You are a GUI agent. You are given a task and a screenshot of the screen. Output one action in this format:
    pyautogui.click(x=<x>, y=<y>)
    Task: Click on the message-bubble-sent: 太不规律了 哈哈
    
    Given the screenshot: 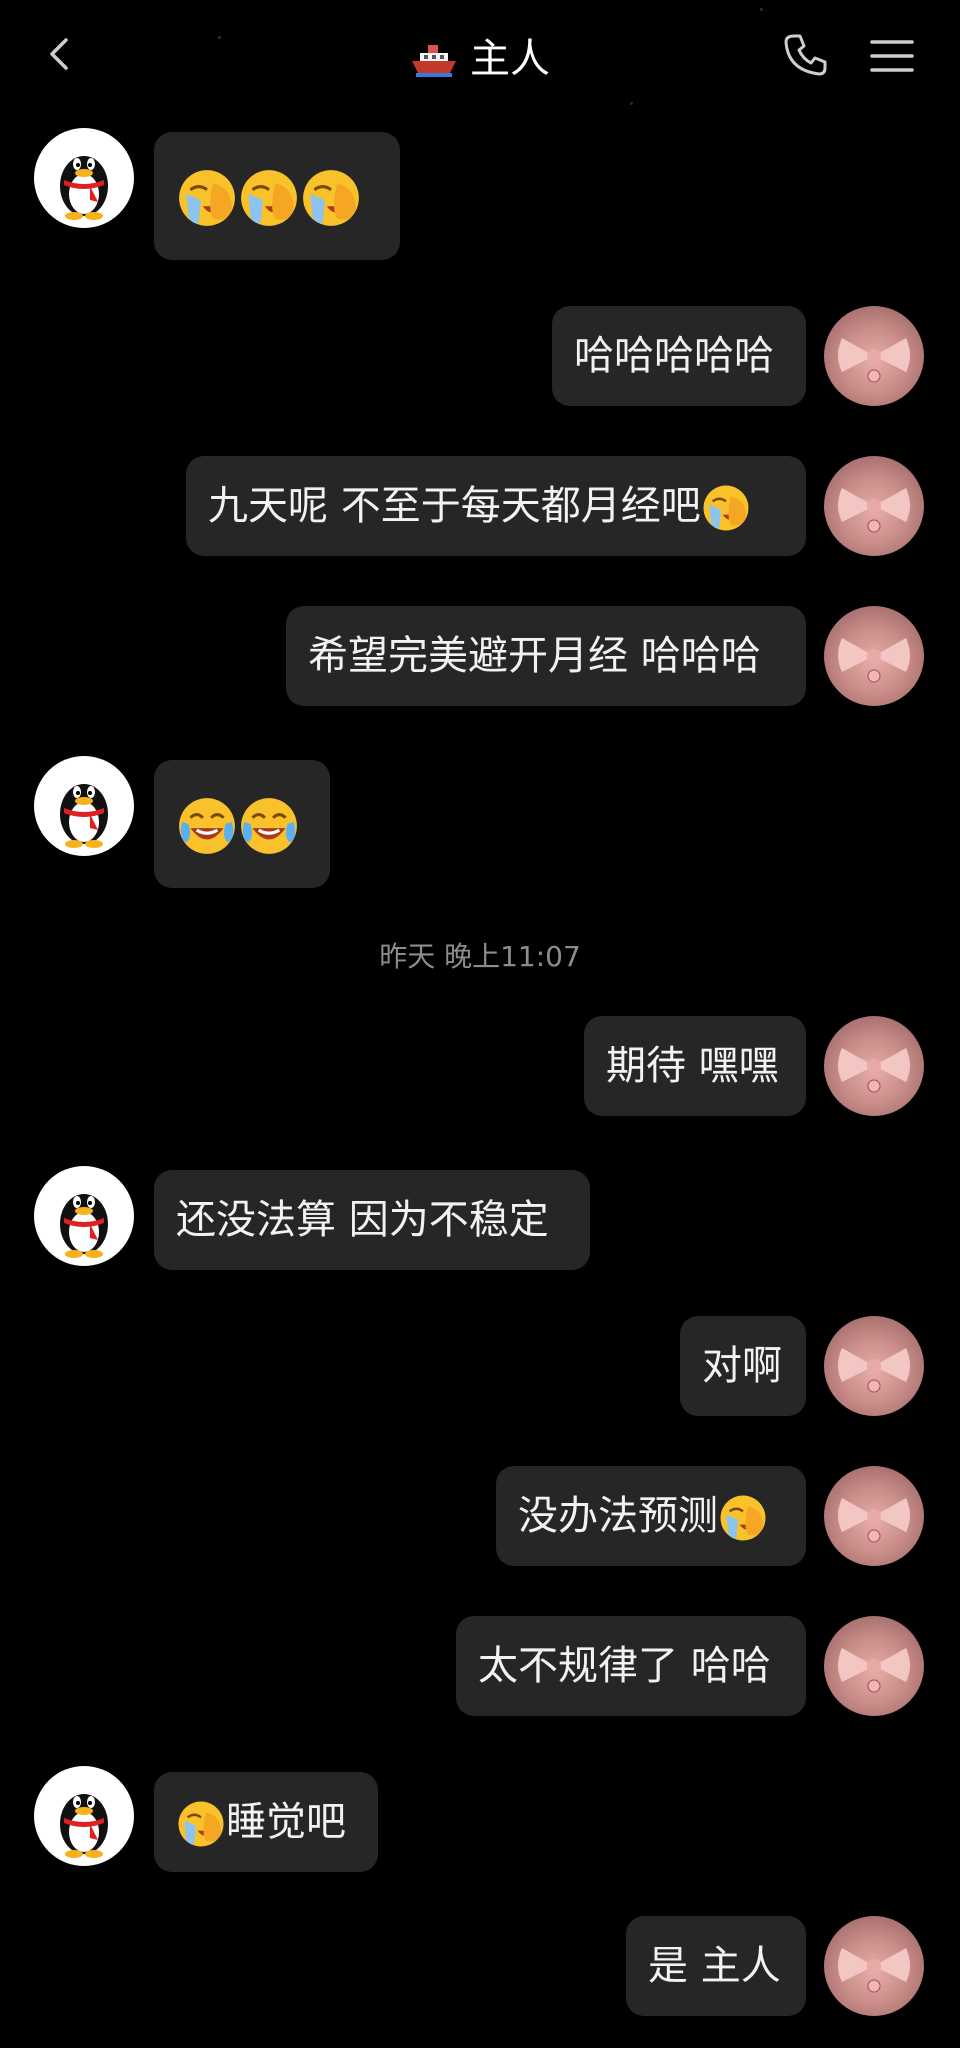 What is the action you would take?
    pyautogui.click(x=631, y=1666)
    